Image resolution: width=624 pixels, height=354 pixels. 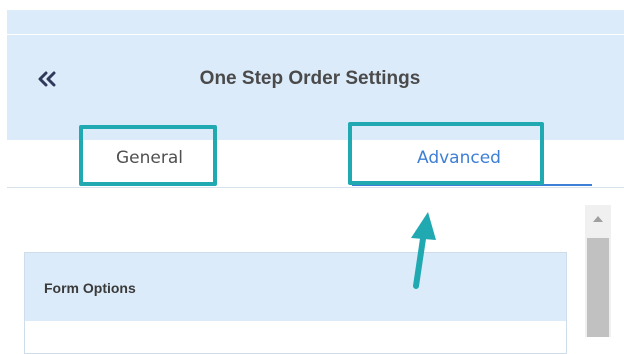 I want to click on top-strip, so click(x=312, y=5).